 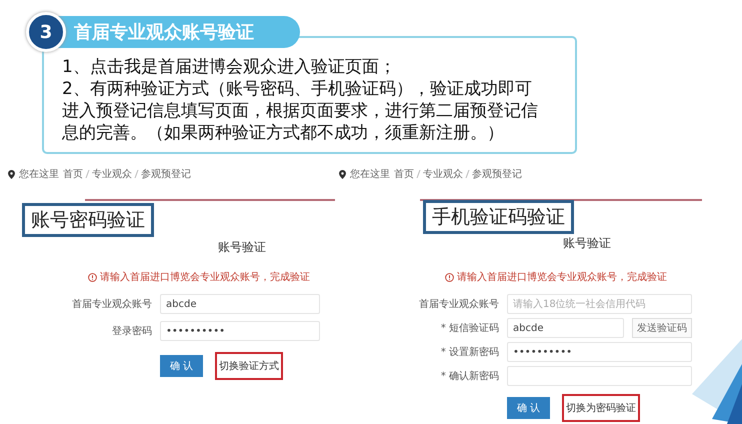 I want to click on switch-link: 切换验证方式, so click(x=249, y=366).